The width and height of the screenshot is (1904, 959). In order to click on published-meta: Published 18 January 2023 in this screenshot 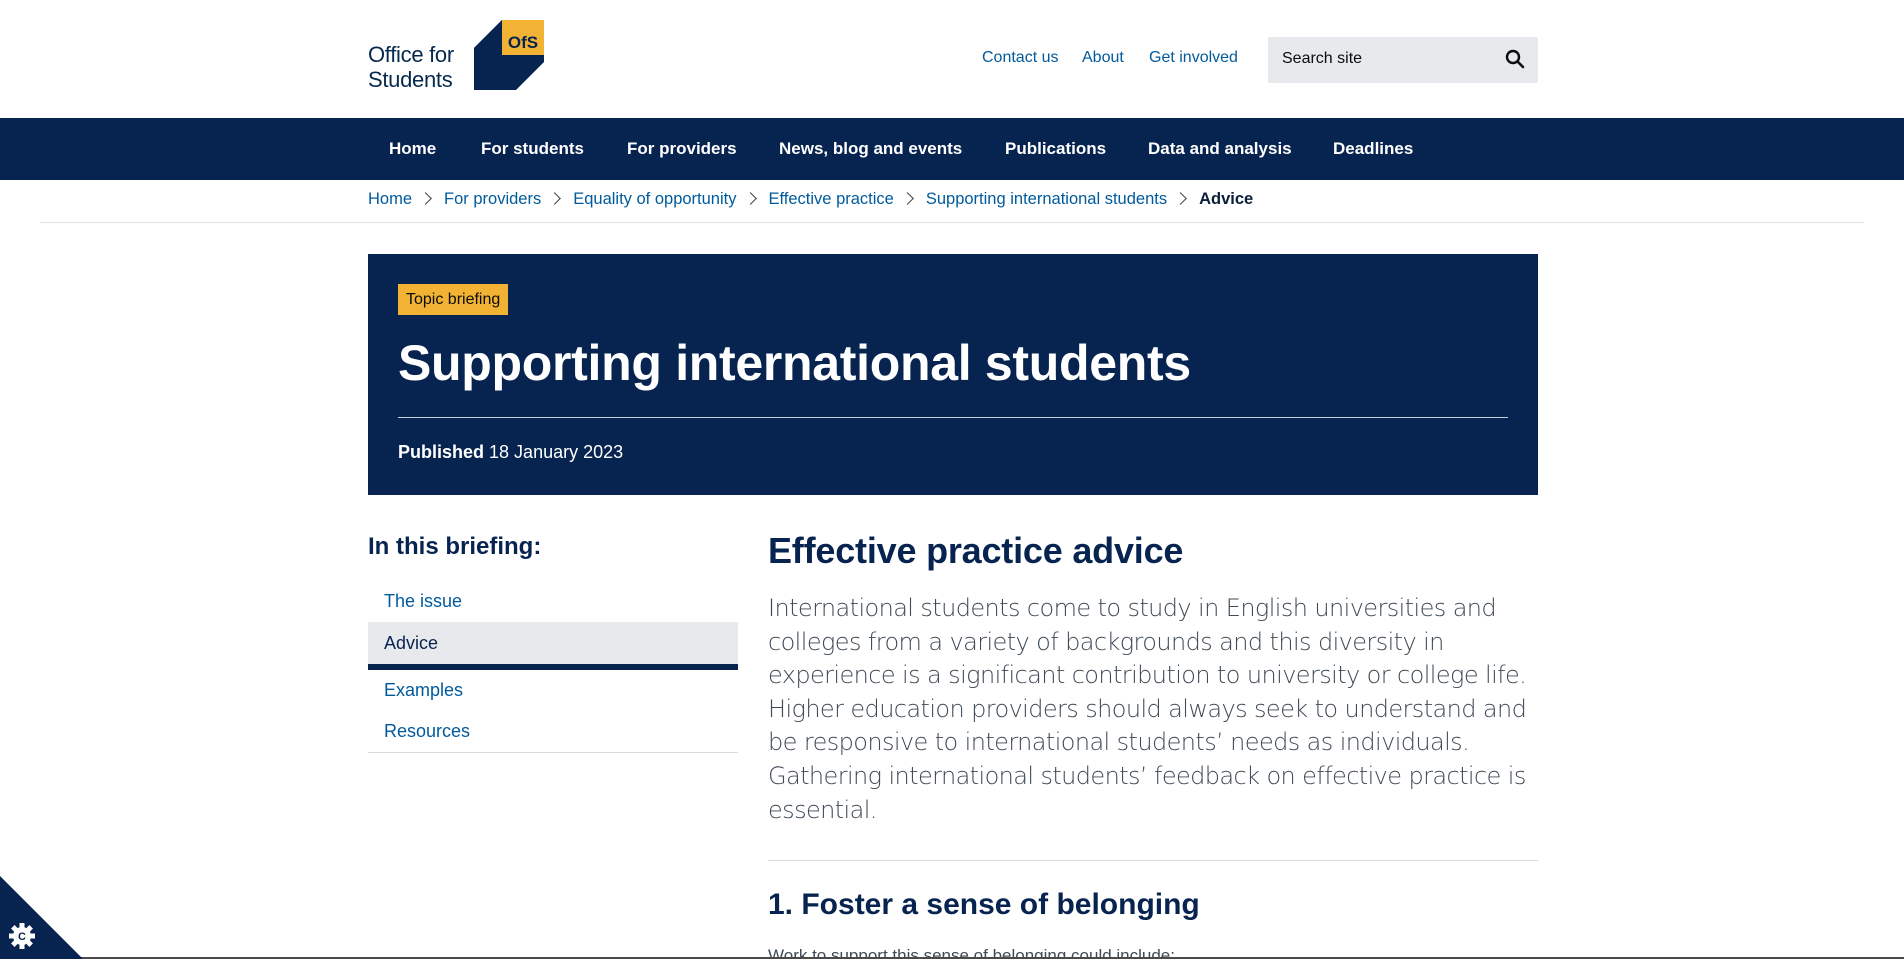, I will do `click(510, 452)`.